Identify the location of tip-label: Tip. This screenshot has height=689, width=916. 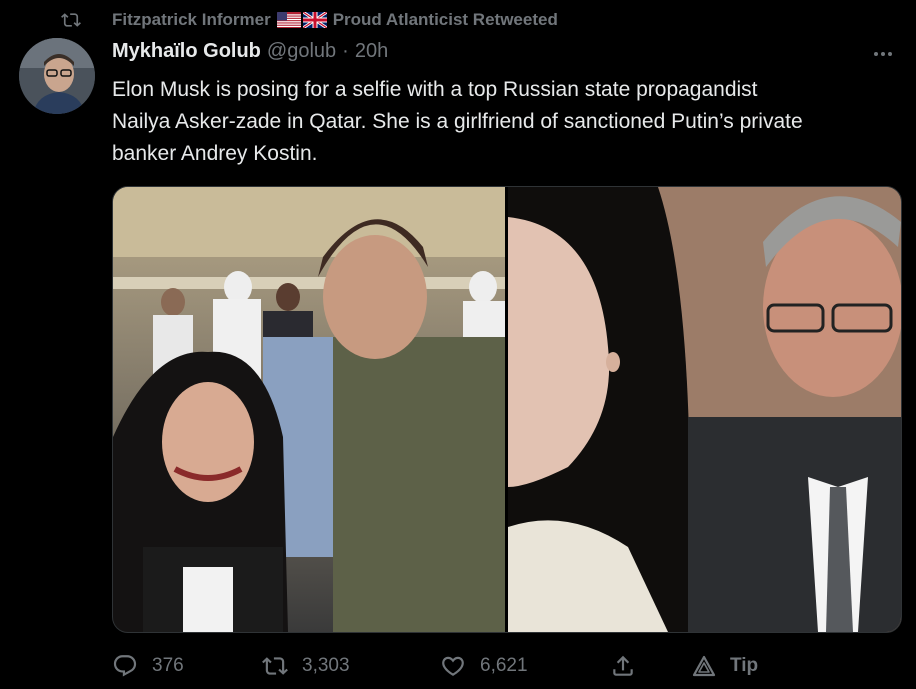
(744, 665).